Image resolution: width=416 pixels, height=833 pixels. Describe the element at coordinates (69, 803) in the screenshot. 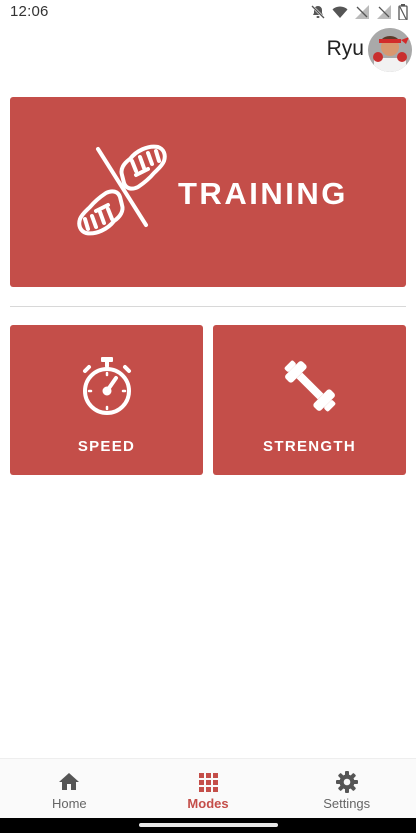

I see `nav-label-home: Home` at that location.